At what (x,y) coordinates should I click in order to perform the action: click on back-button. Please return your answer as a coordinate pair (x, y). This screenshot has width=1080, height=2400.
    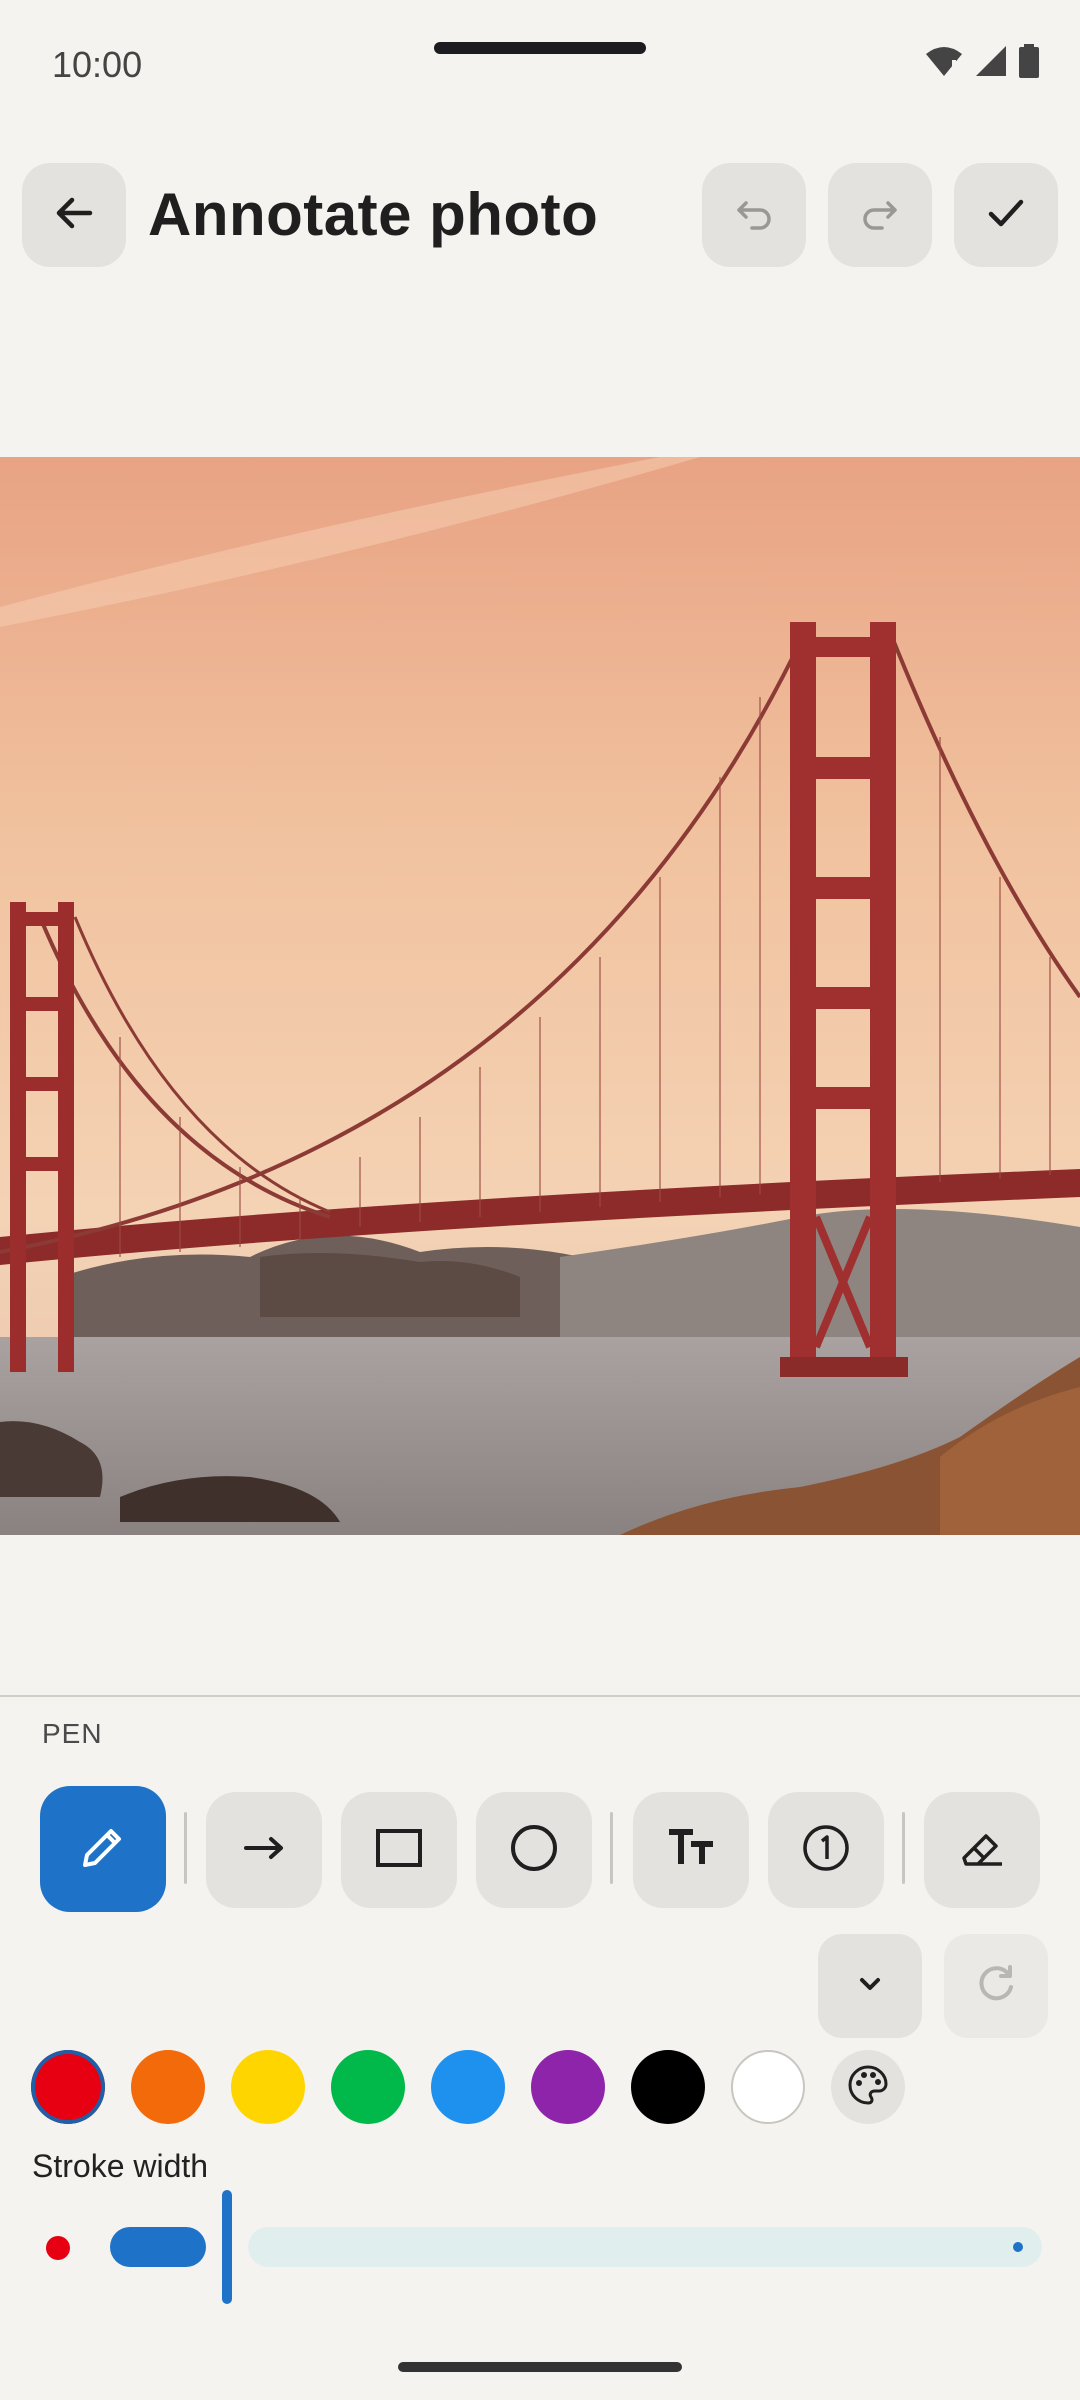
    Looking at the image, I should click on (74, 215).